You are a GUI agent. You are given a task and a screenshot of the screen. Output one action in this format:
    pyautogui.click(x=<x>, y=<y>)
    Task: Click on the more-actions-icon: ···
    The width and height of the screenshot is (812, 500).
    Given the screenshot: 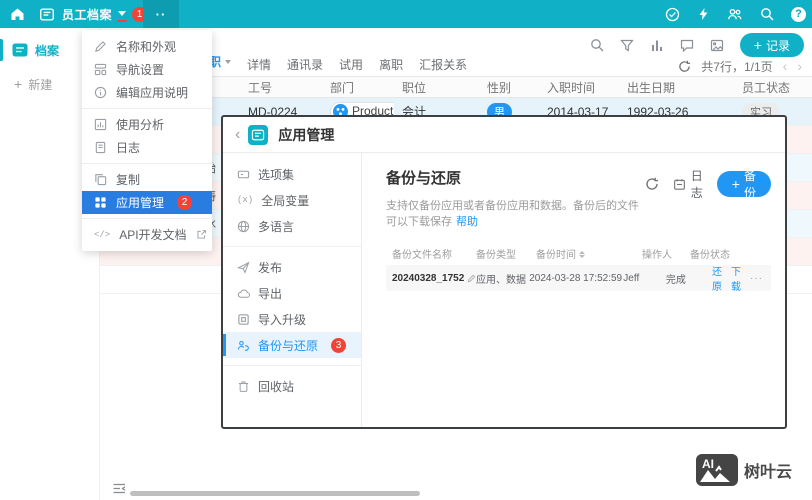 What is the action you would take?
    pyautogui.click(x=756, y=278)
    